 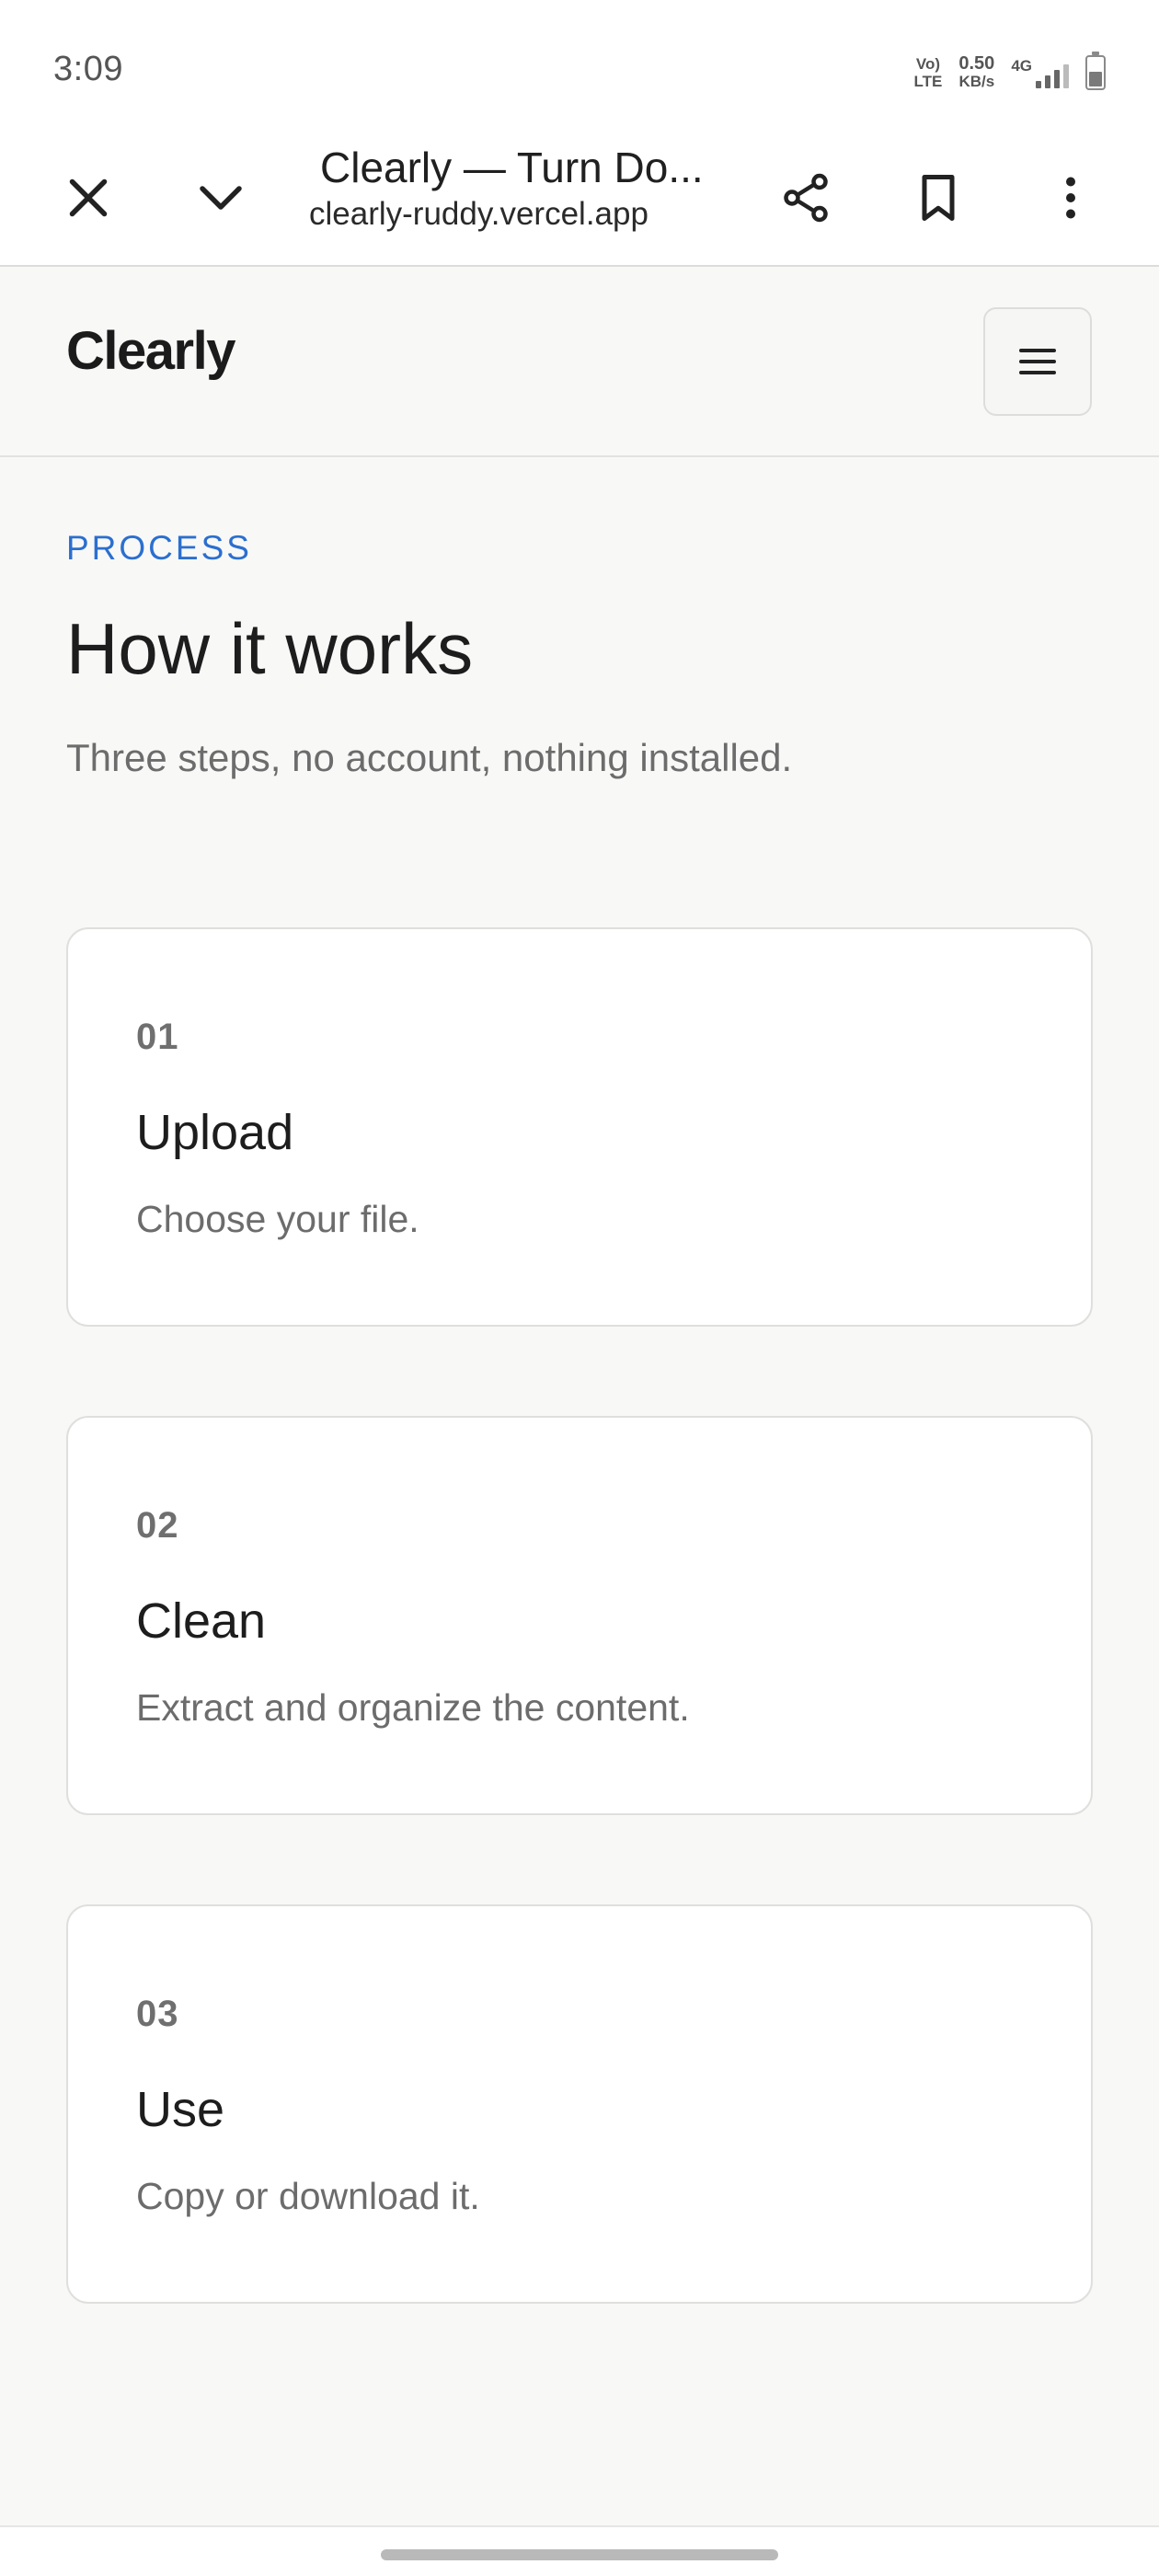 I want to click on home-indicator, so click(x=579, y=2554).